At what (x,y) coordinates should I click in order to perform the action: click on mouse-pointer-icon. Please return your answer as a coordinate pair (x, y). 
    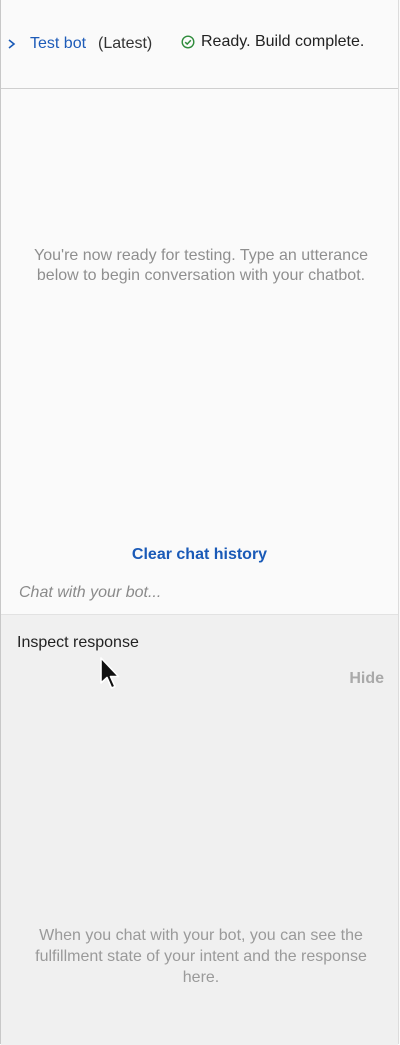
    Looking at the image, I should click on (111, 674).